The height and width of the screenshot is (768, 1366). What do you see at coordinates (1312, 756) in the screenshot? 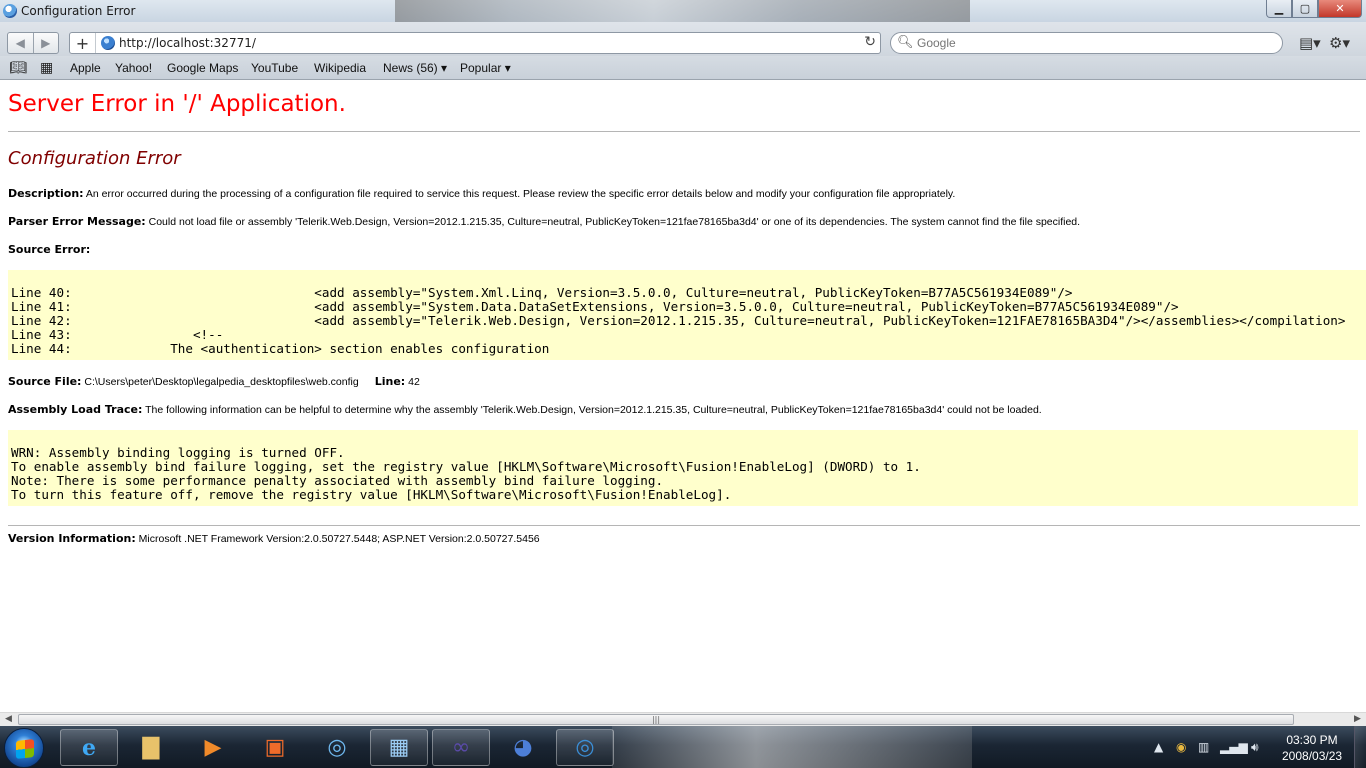
I see `clock-date: 2008/03/23` at bounding box center [1312, 756].